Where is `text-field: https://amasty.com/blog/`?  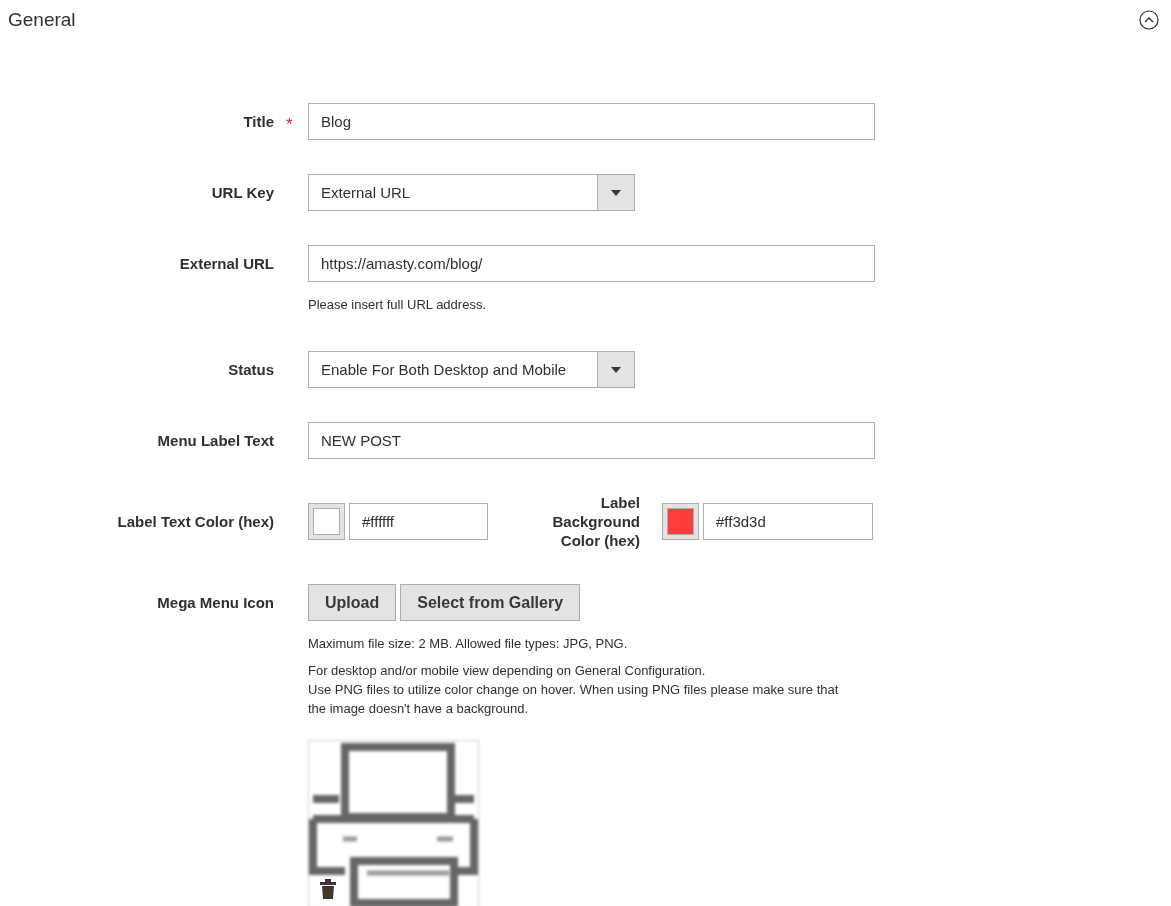 text-field: https://amasty.com/blog/ is located at coordinates (591, 263).